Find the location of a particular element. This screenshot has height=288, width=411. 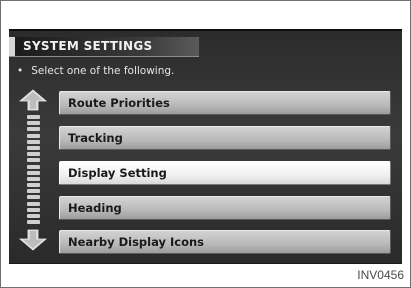

scroll-track is located at coordinates (33, 170).